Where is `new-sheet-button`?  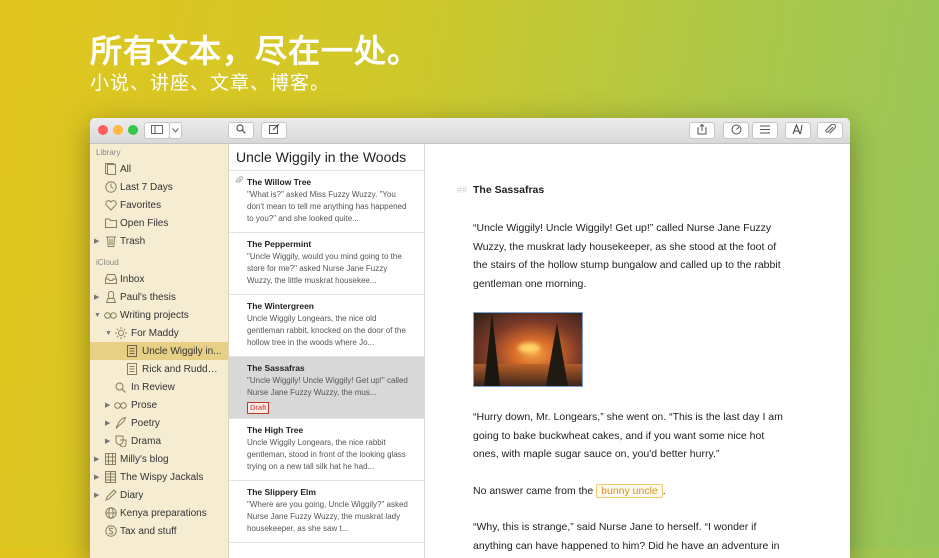 new-sheet-button is located at coordinates (274, 130).